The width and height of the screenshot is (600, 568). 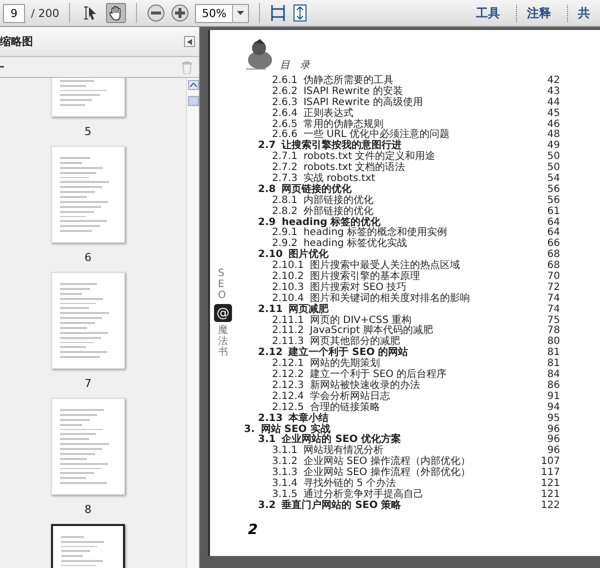 What do you see at coordinates (288, 299) in the screenshot?
I see `toc-number: 2.10.4` at bounding box center [288, 299].